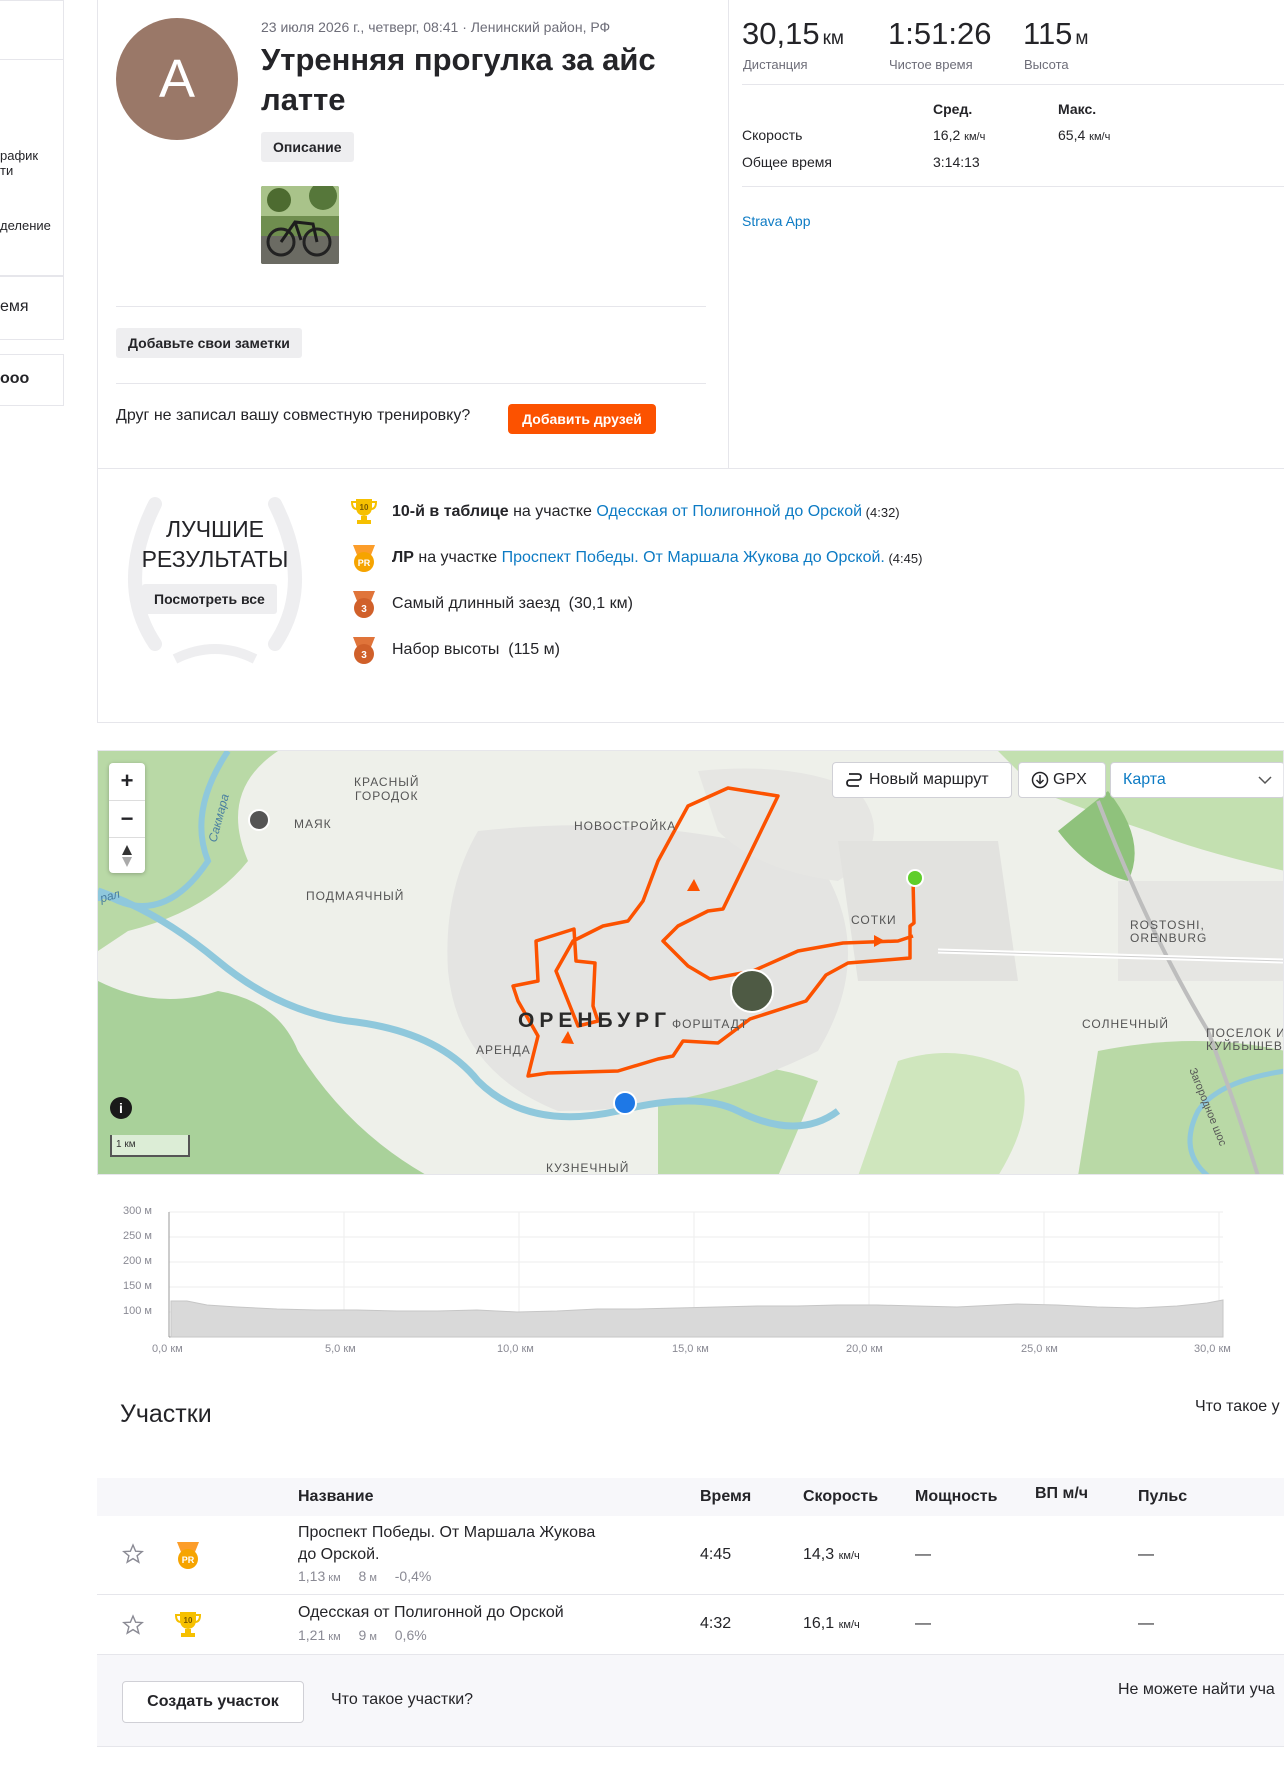 The height and width of the screenshot is (1785, 1284). I want to click on elev-x-tick-25: 25,0 км, so click(1039, 1349).